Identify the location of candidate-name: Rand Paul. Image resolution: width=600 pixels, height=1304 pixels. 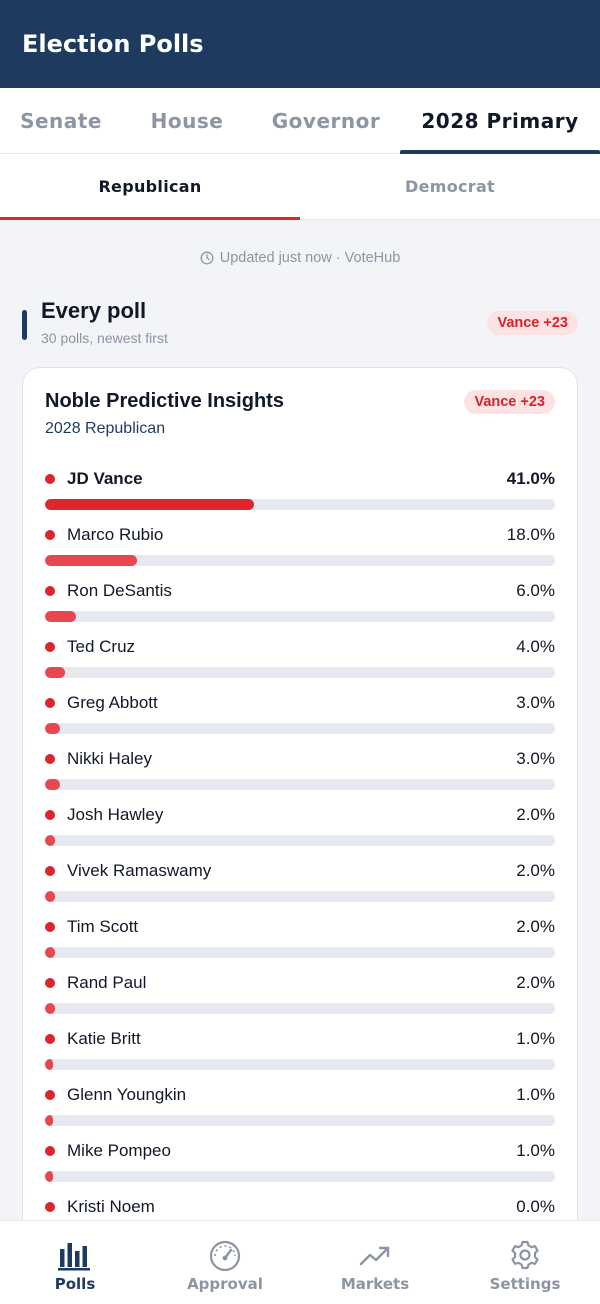
(107, 982).